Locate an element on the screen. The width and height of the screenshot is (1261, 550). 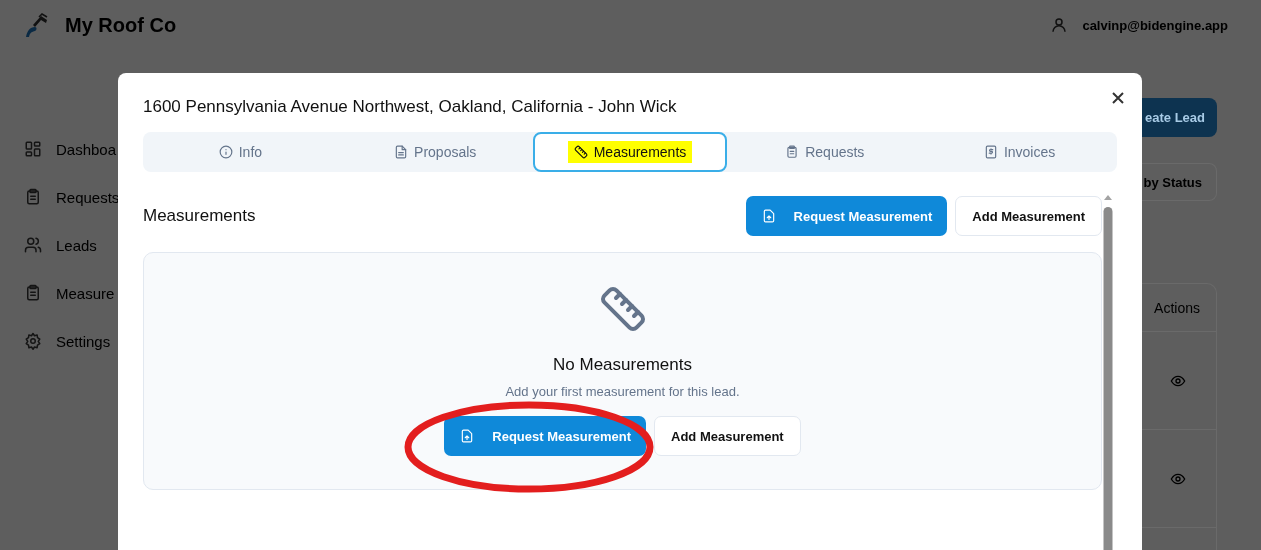
create-lead-button: eate Lead is located at coordinates (1179, 117).